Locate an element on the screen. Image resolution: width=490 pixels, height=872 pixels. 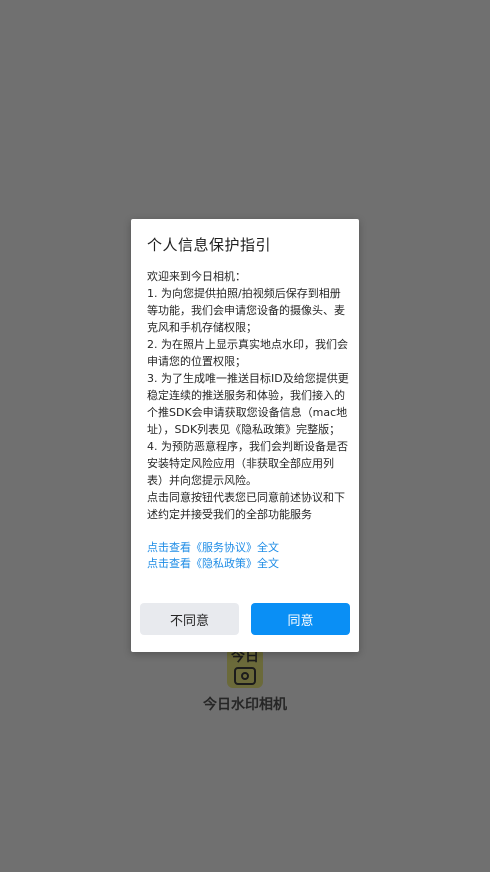
app-logo: 今日 is located at coordinates (245, 668).